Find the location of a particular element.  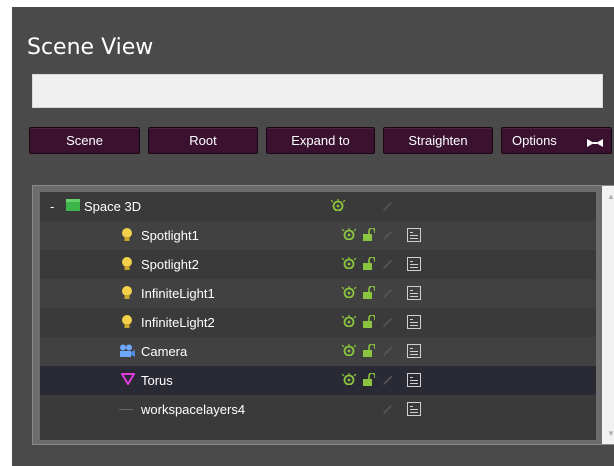

expand-to-button: Expand to is located at coordinates (320, 140).